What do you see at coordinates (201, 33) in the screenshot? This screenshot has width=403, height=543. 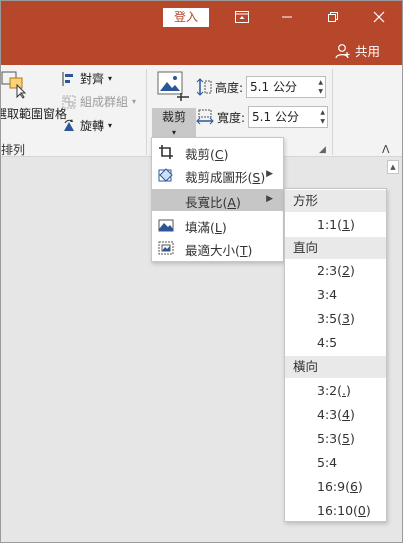 I see `title-bar: 登入 共用` at bounding box center [201, 33].